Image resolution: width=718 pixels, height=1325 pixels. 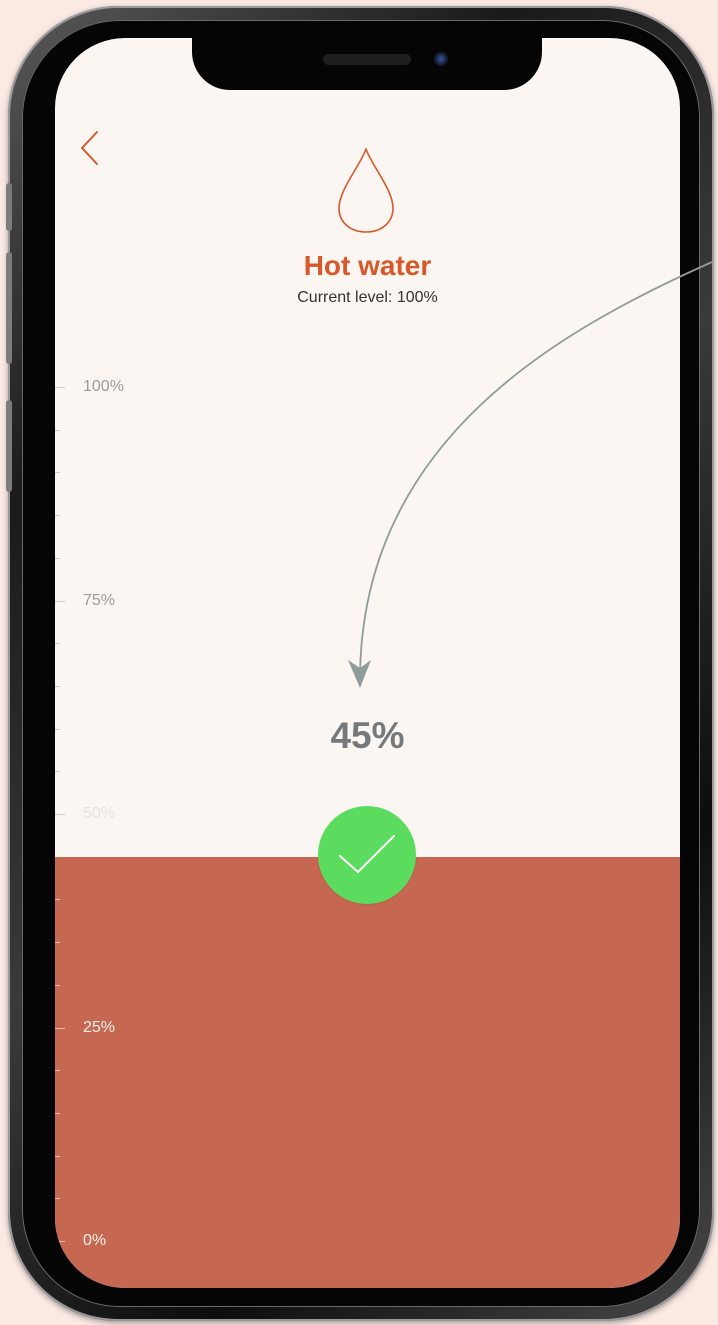 I want to click on speaker-grille, so click(x=367, y=59).